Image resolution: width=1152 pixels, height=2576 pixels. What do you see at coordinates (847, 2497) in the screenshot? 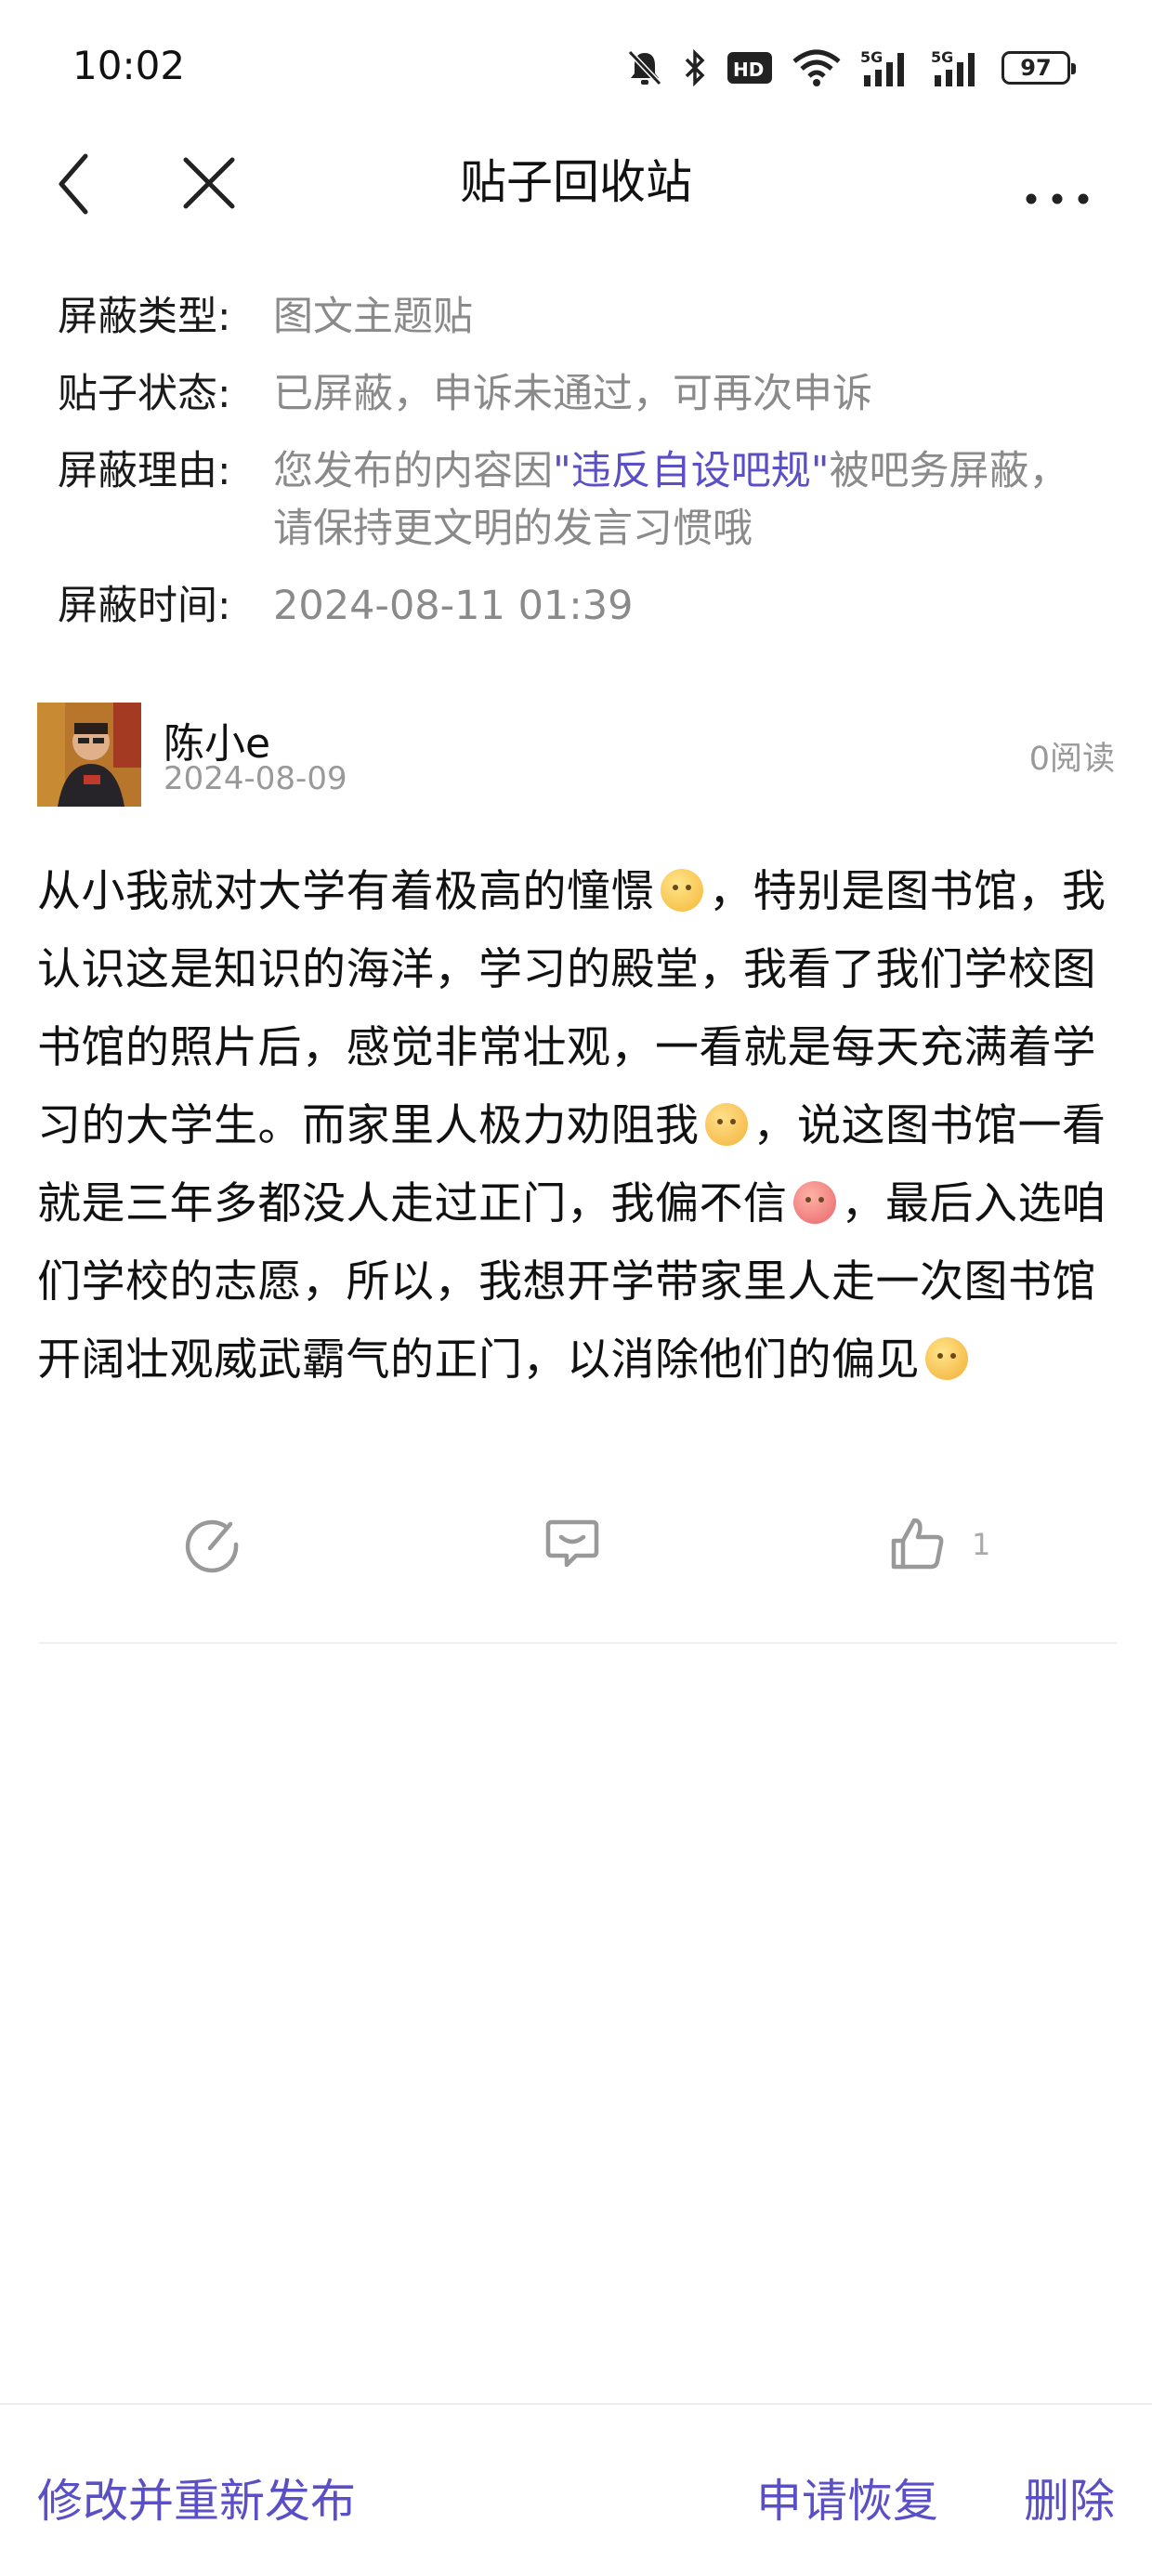
I see `request-restore-button: 申请恢复` at bounding box center [847, 2497].